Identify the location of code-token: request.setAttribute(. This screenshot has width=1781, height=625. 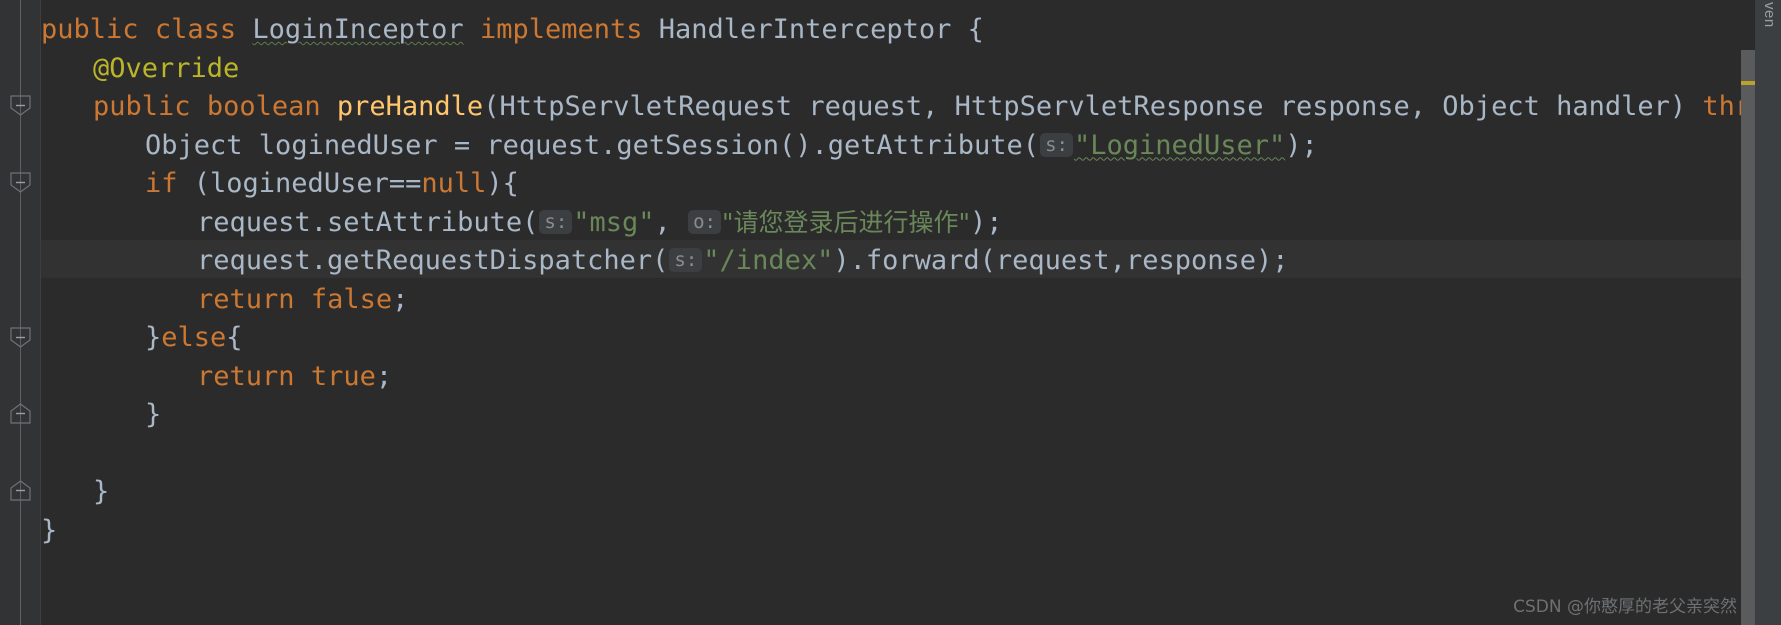
(368, 222).